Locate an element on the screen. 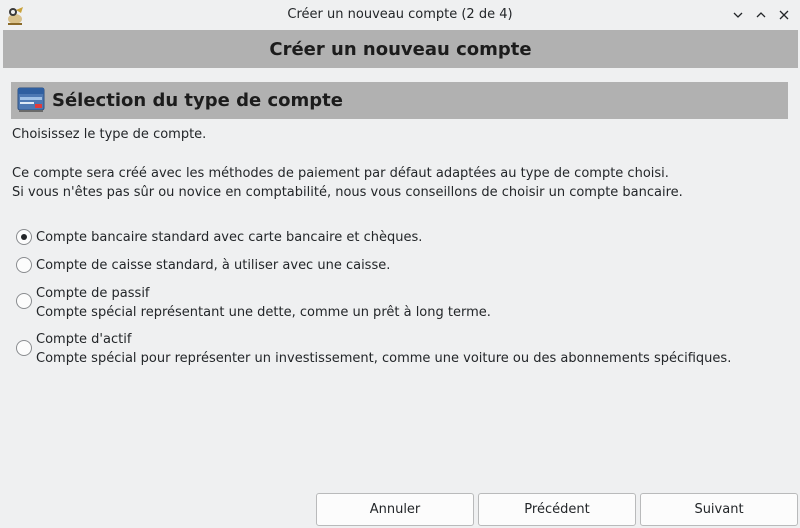 This screenshot has height=528, width=800. account-card-icon is located at coordinates (31, 99).